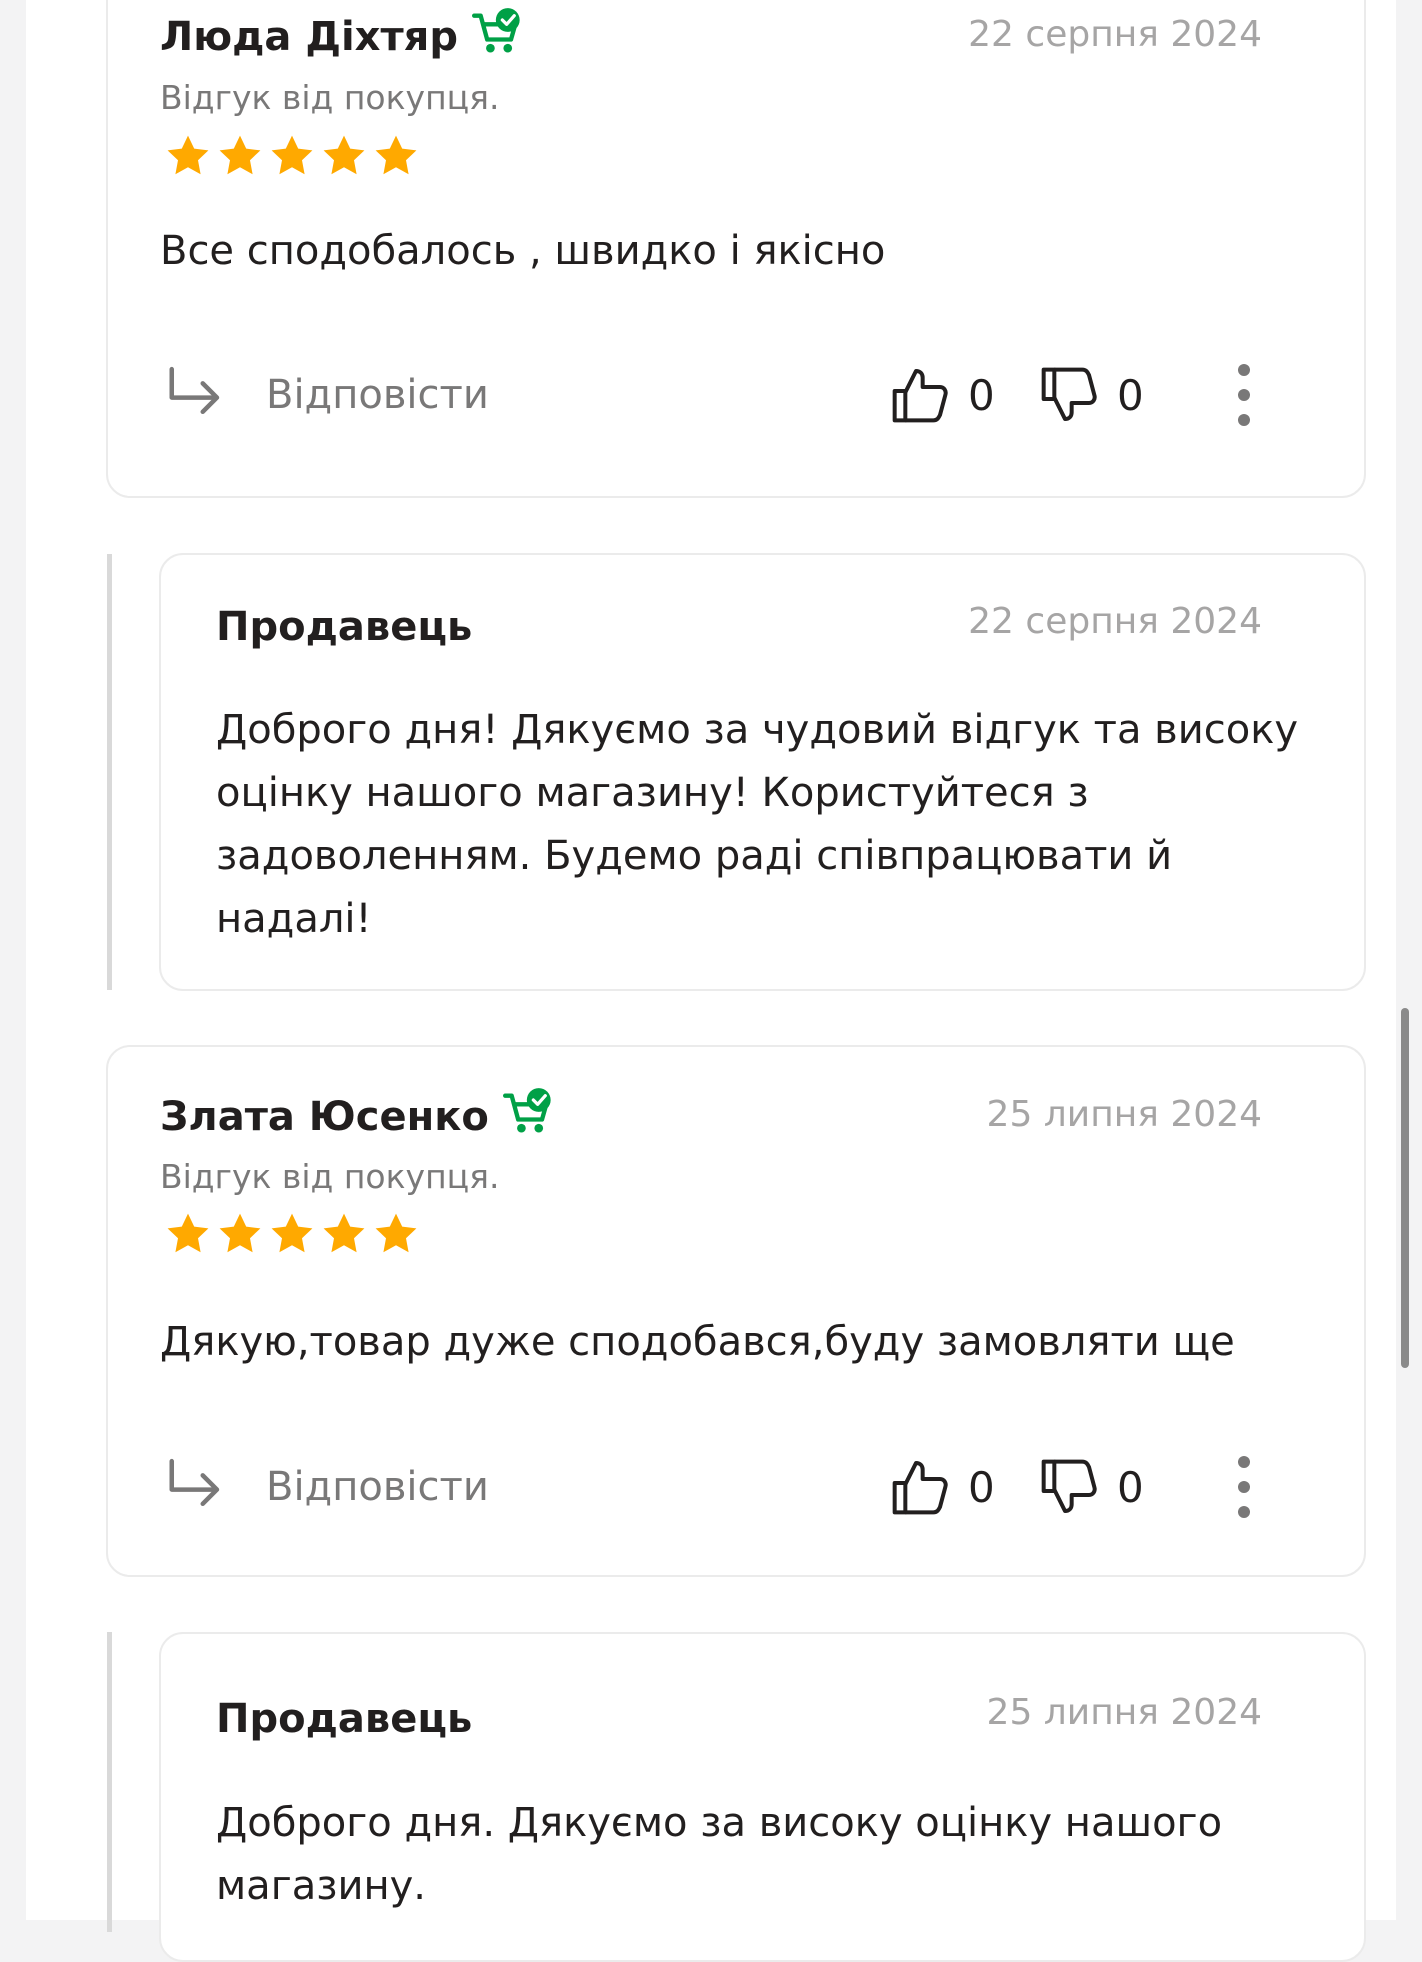  What do you see at coordinates (523, 251) in the screenshot?
I see `review-text: Все сподобалось , швидко і якісно` at bounding box center [523, 251].